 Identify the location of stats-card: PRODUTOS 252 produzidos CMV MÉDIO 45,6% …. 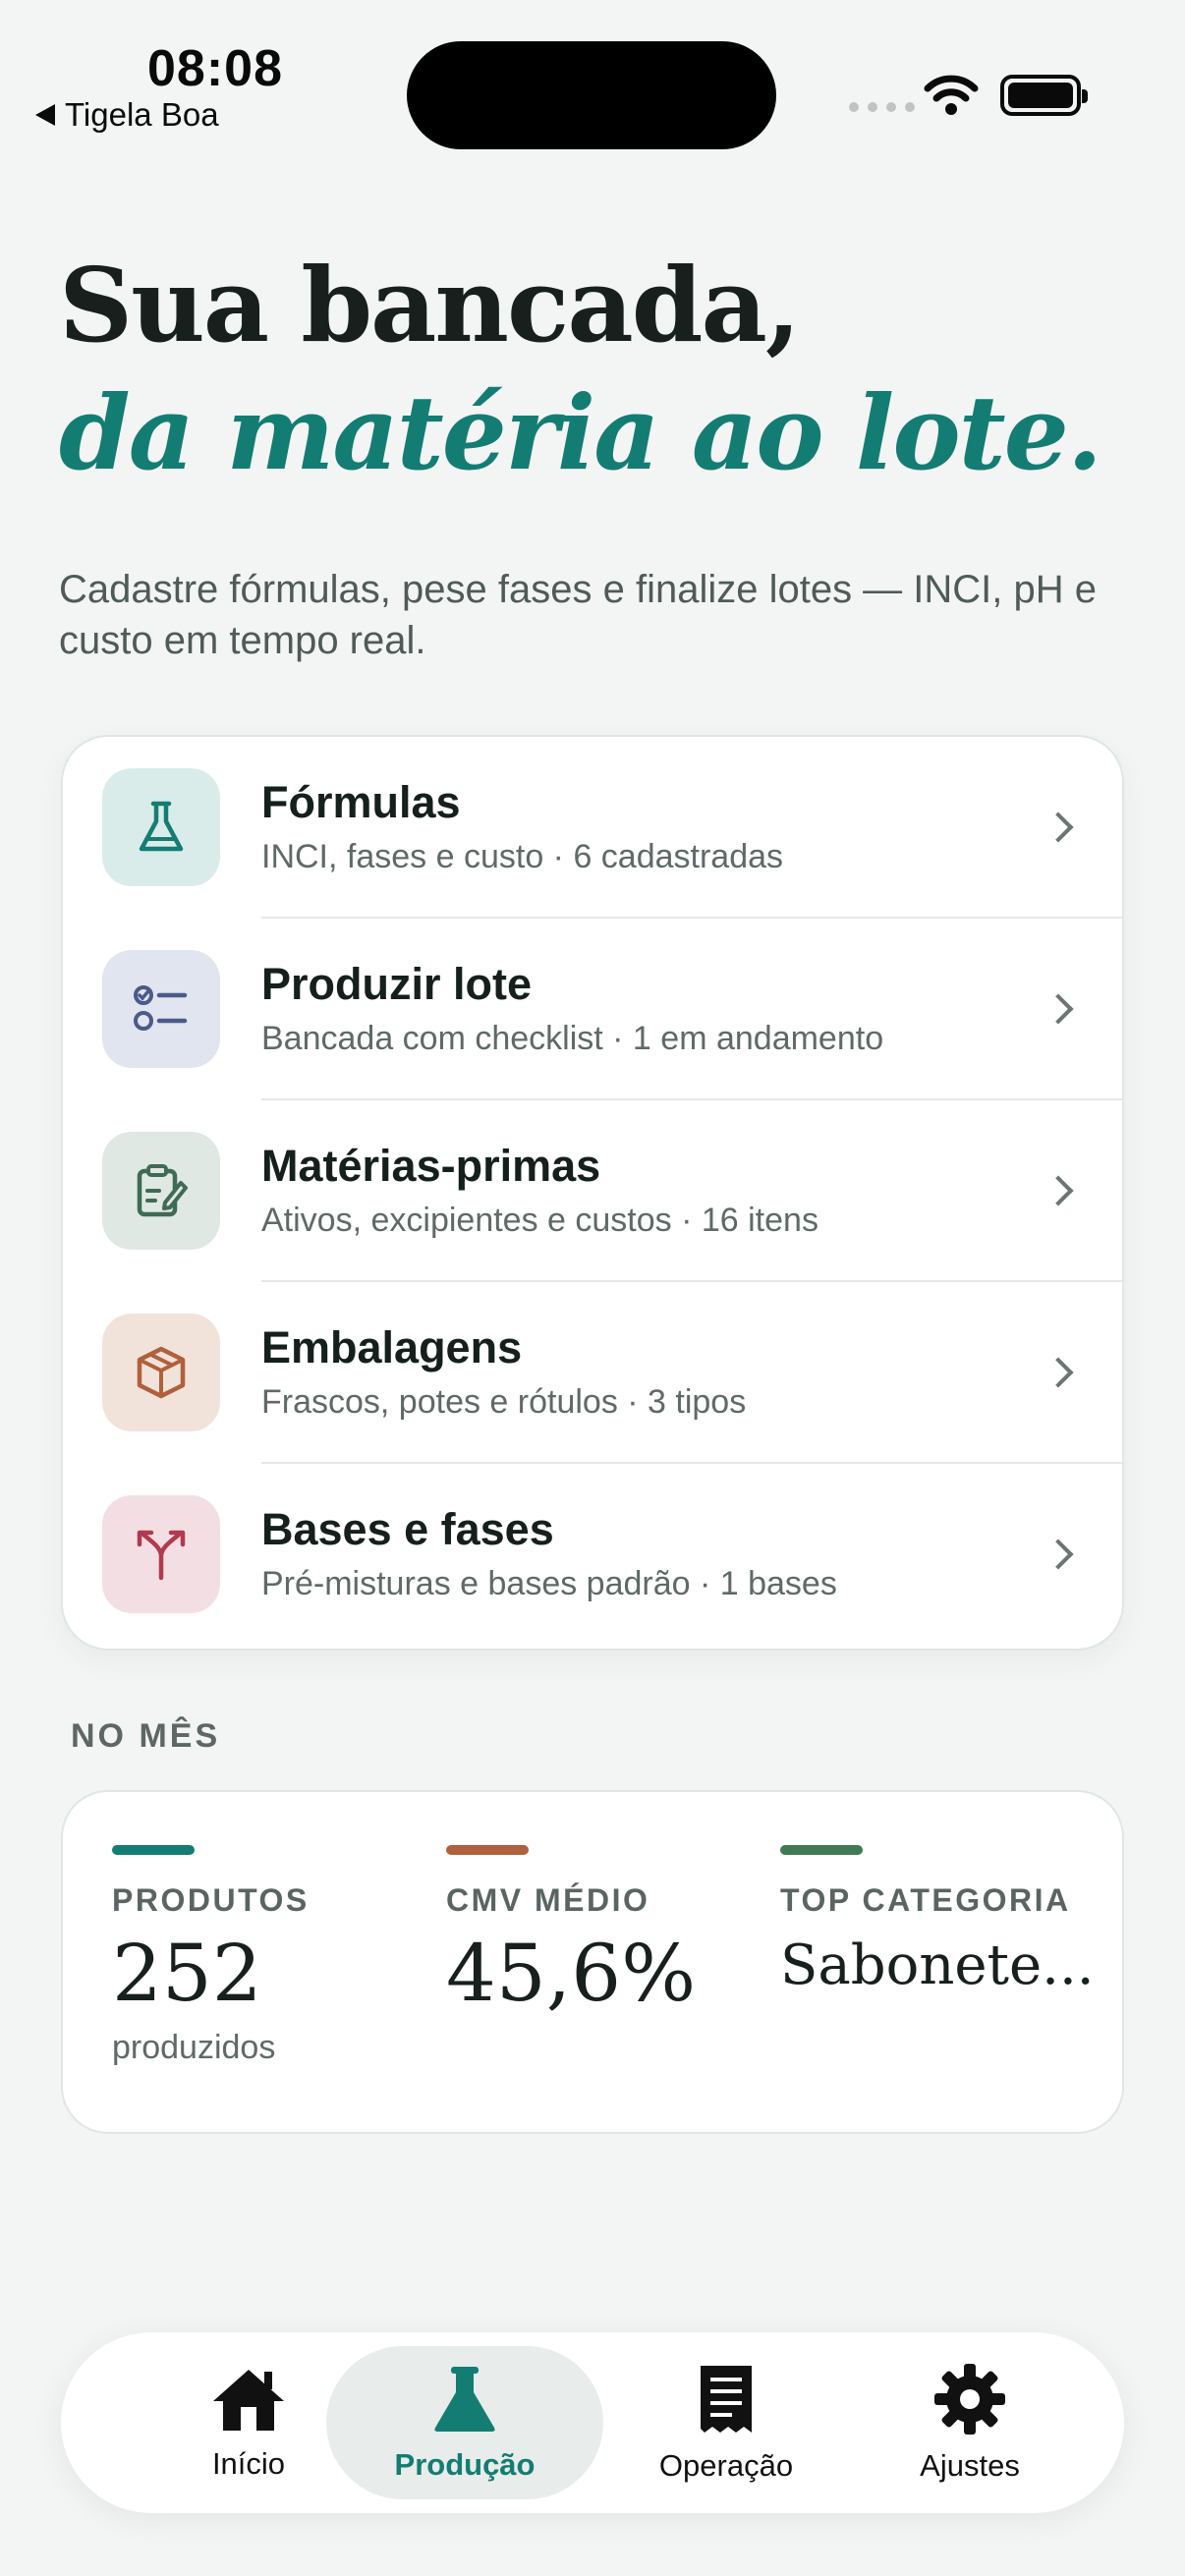
(592, 1962).